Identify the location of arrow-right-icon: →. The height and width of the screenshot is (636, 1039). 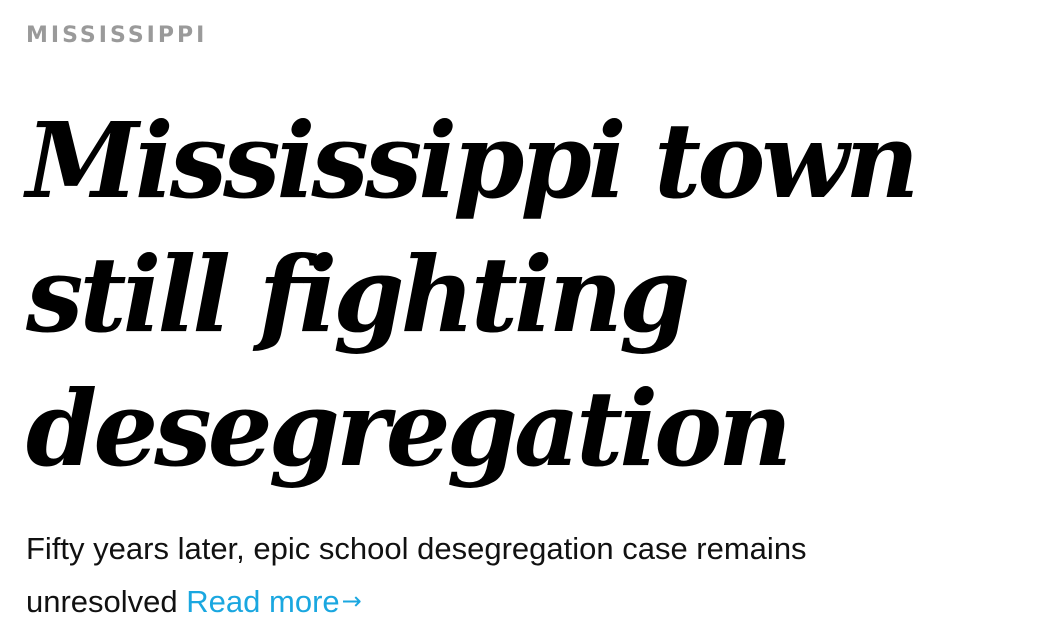
(352, 601).